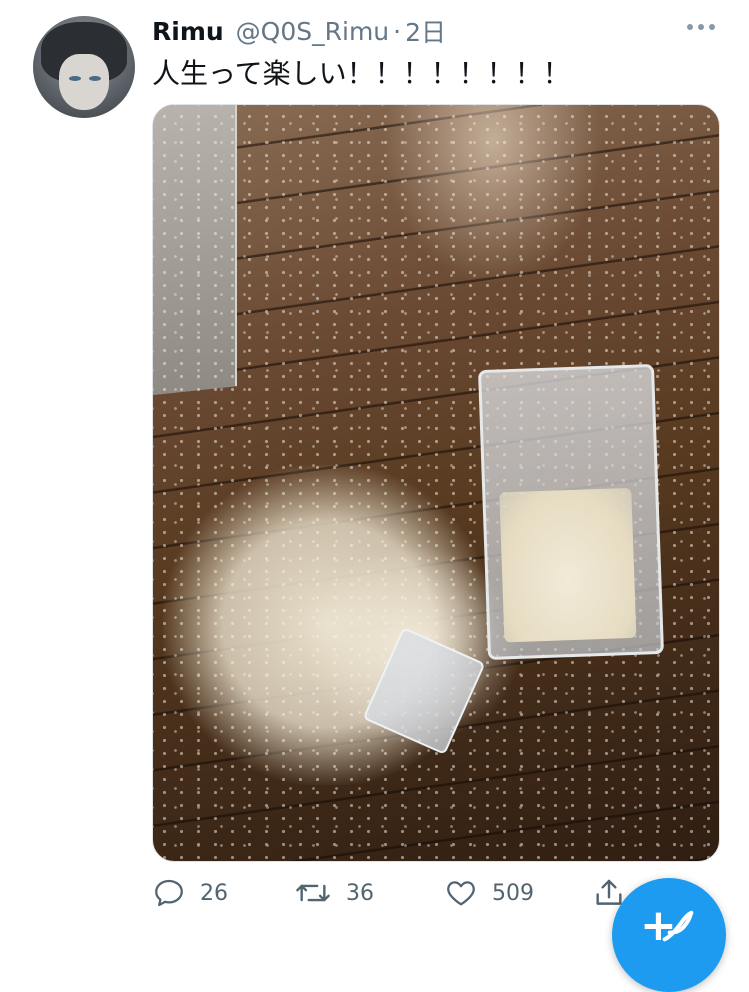 The height and width of the screenshot is (992, 749). I want to click on tweet-header: Rimu @Q0S_Rimu · 2日, so click(299, 31).